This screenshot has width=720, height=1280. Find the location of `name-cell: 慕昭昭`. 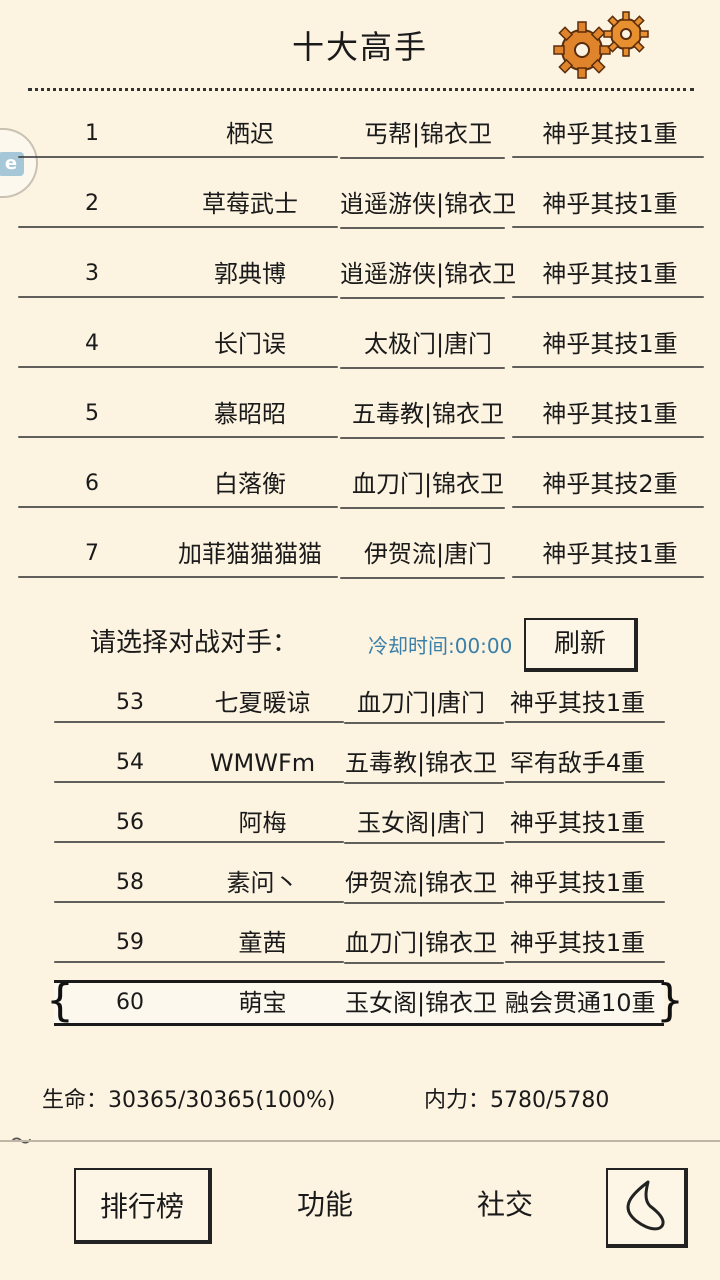

name-cell: 慕昭昭 is located at coordinates (250, 414).